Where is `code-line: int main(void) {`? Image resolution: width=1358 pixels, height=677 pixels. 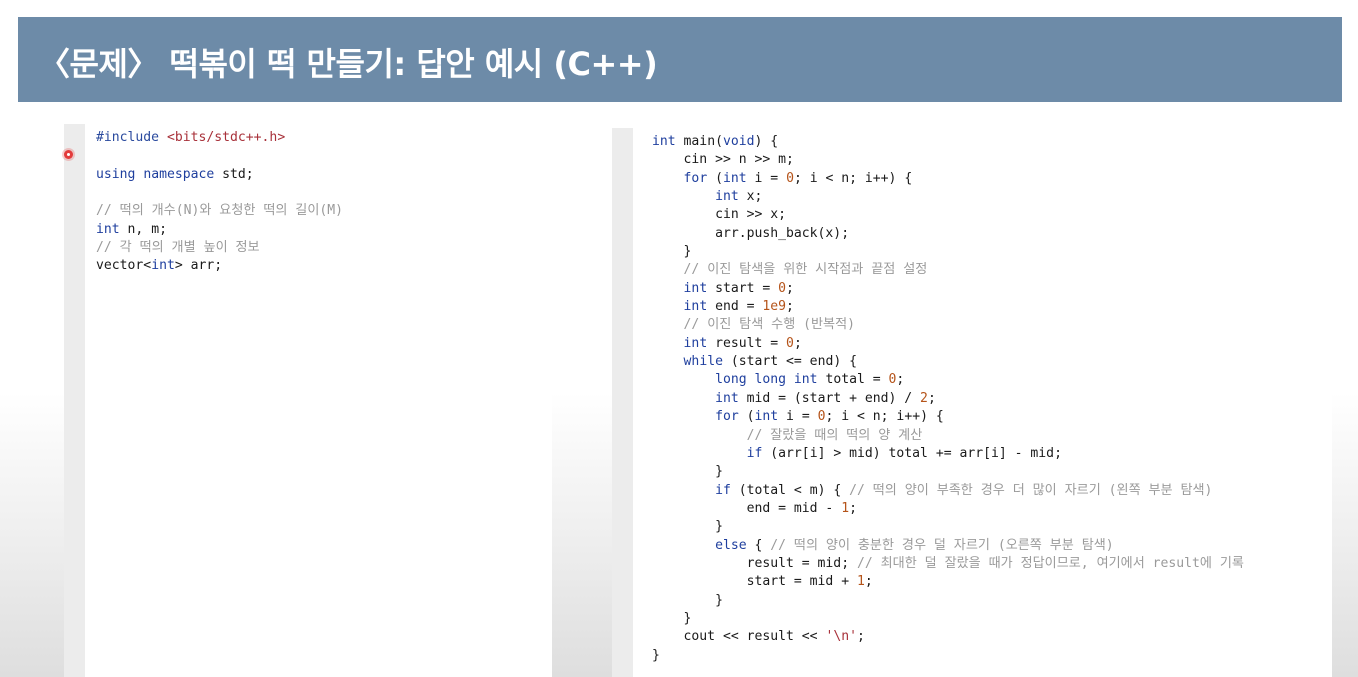
code-line: int main(void) { is located at coordinates (948, 142).